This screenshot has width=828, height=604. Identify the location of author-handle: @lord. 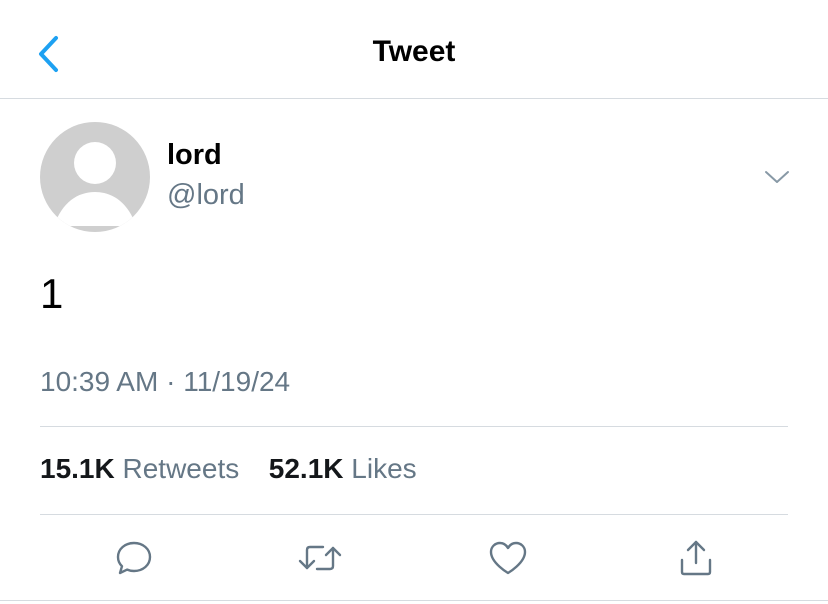
(206, 195).